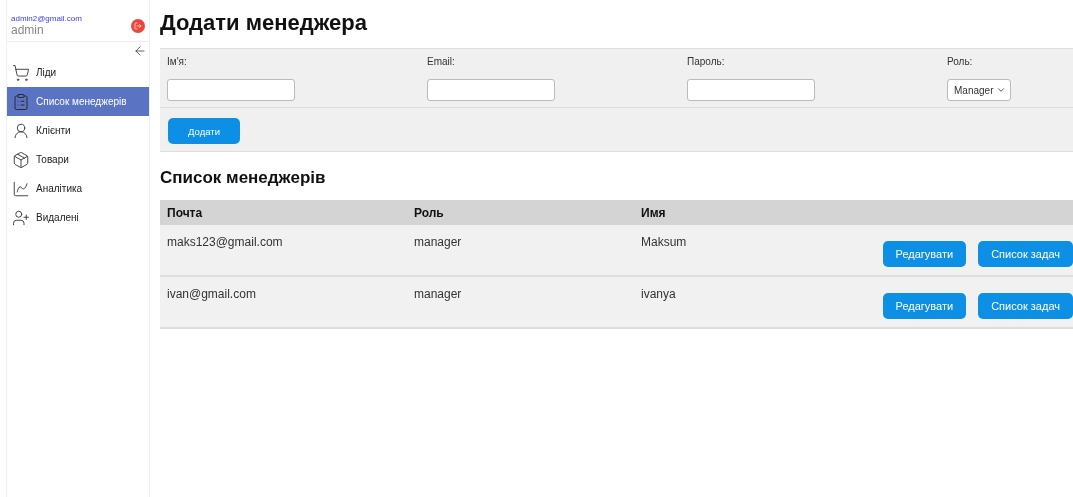  What do you see at coordinates (78, 188) in the screenshot?
I see `sidebar-item: Аналітика` at bounding box center [78, 188].